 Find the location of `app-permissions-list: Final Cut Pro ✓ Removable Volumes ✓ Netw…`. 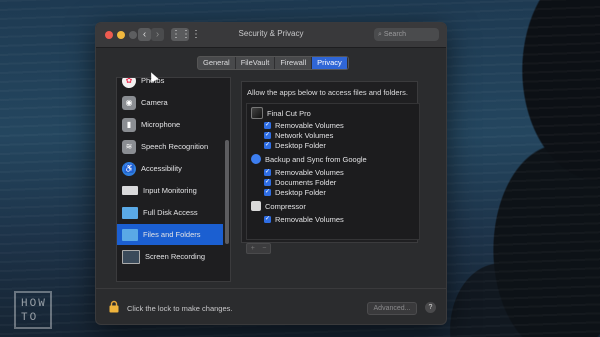

app-permissions-list: Final Cut Pro ✓ Removable Volumes ✓ Netw… is located at coordinates (333, 171).